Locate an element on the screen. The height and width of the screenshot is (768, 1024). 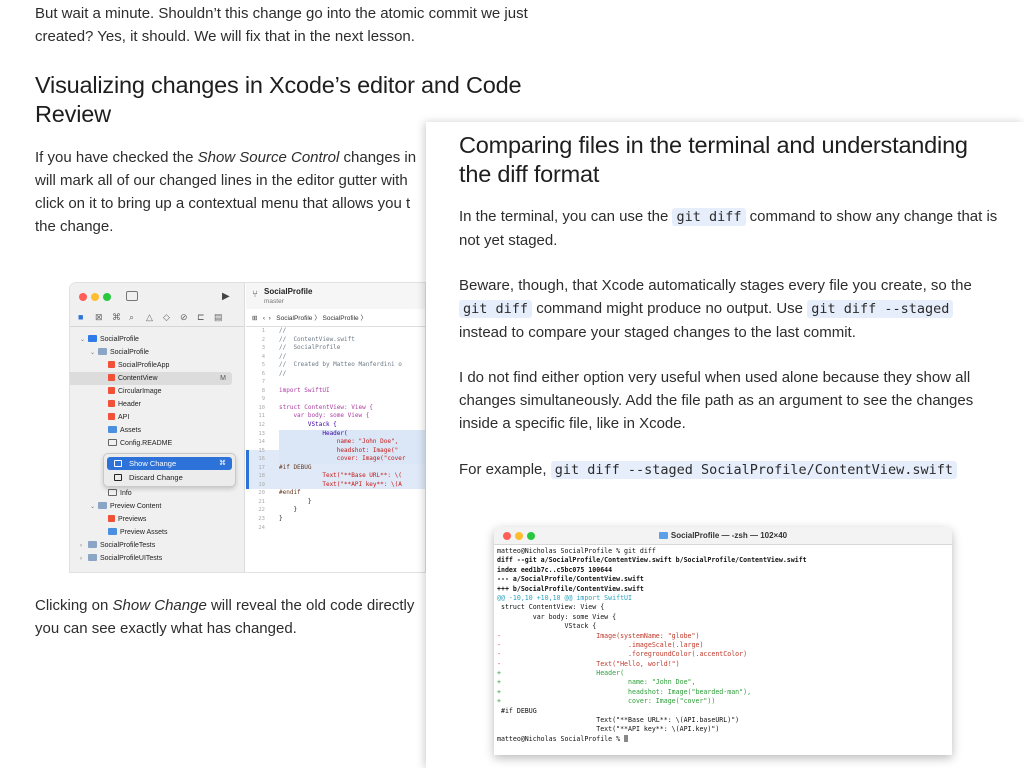
forward-chevron-icon: › is located at coordinates (270, 318).